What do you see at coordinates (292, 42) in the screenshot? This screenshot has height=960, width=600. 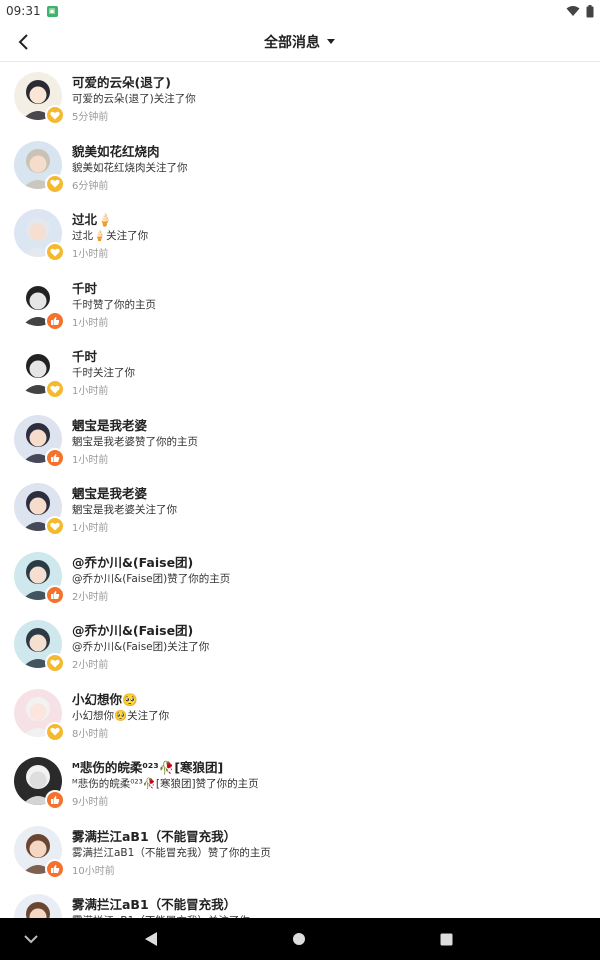 I see `page-title: 全部消息` at bounding box center [292, 42].